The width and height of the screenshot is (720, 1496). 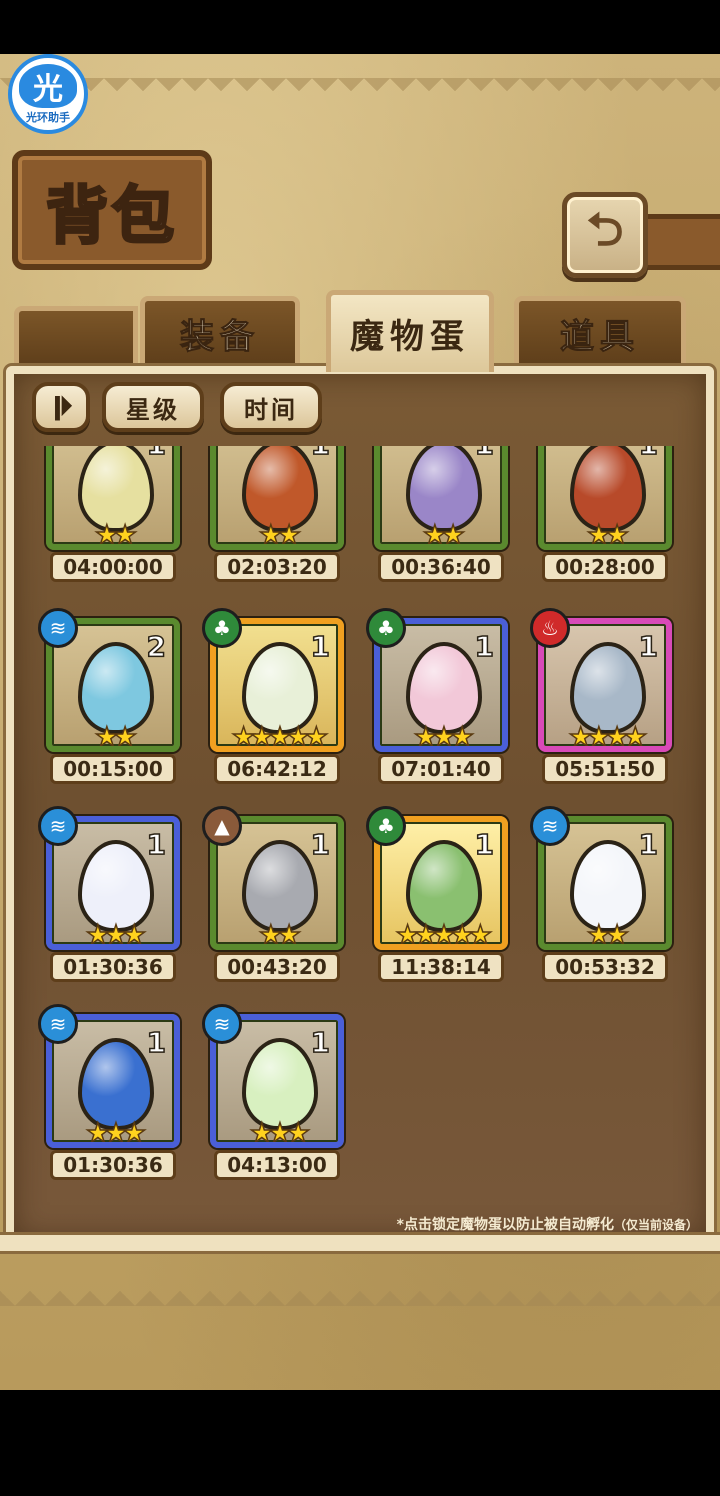 I want to click on assistant-badge: 光 光环助手, so click(x=48, y=94).